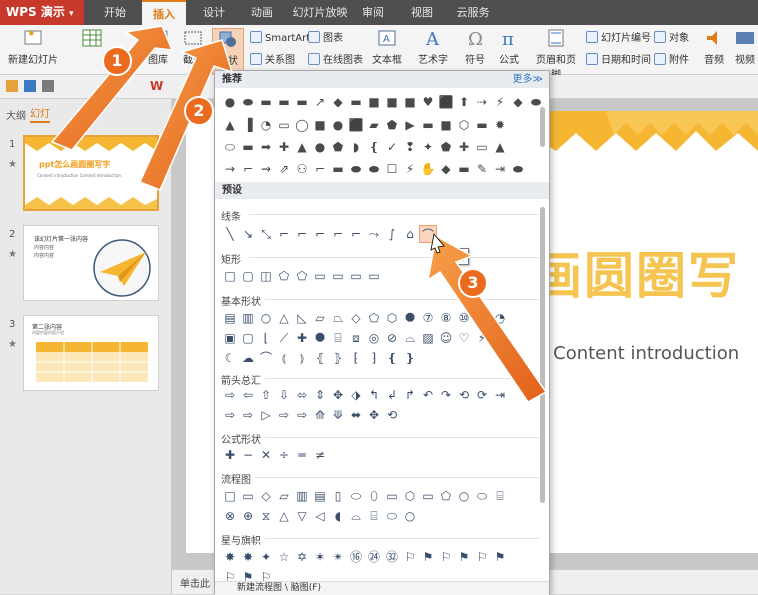 This screenshot has width=758, height=595. I want to click on callout-badge-2: 2, so click(199, 111).